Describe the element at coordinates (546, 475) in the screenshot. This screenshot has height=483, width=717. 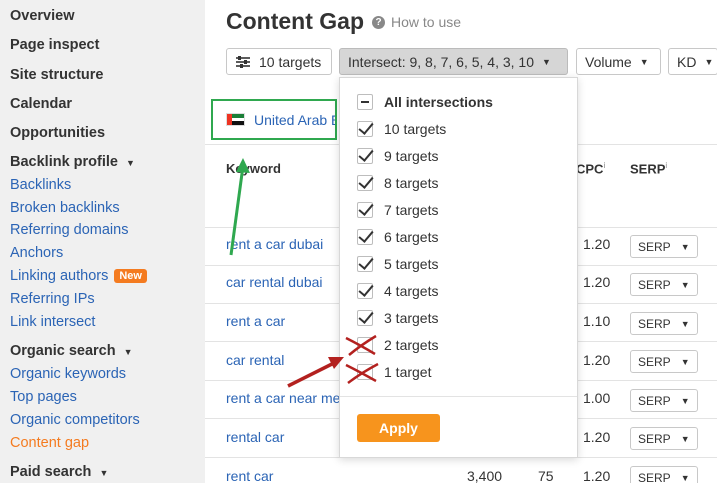
I see `kd-value: 75` at that location.